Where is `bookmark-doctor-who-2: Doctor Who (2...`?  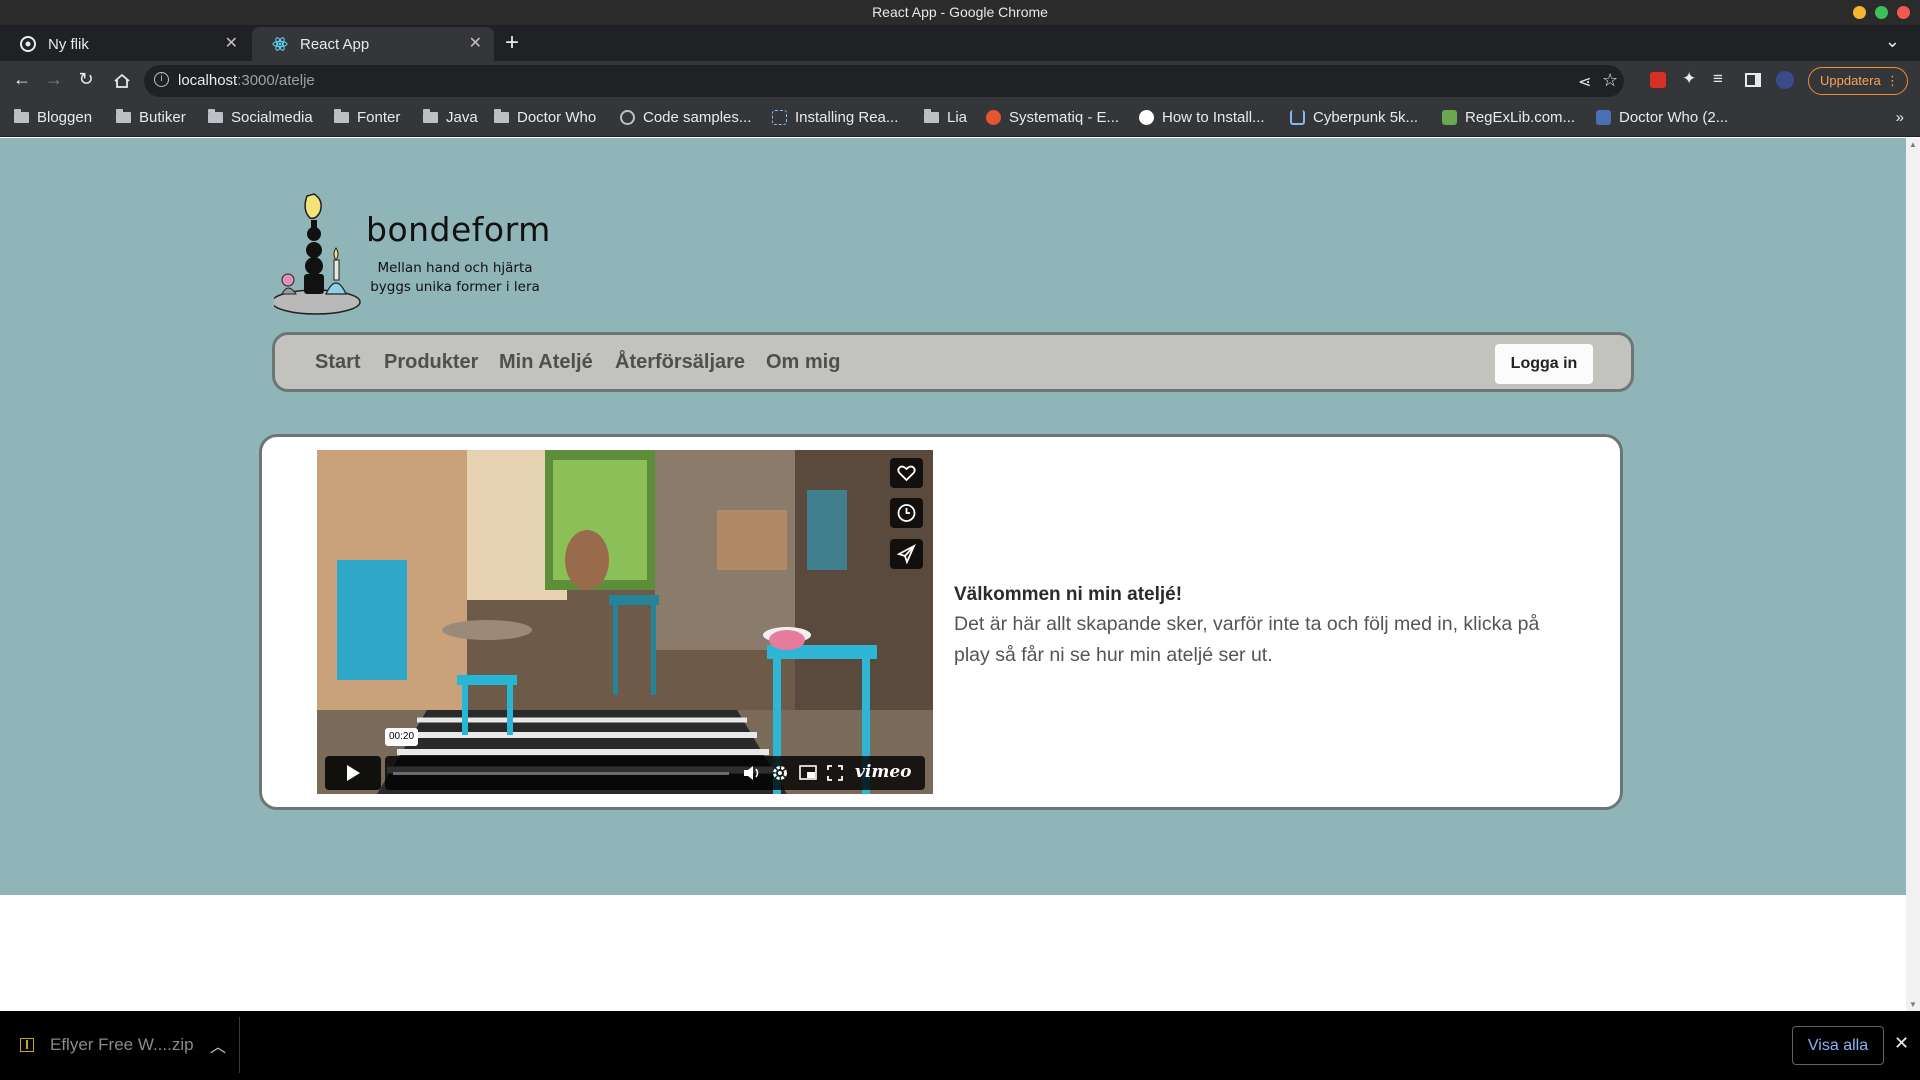 bookmark-doctor-who-2: Doctor Who (2... is located at coordinates (1662, 117).